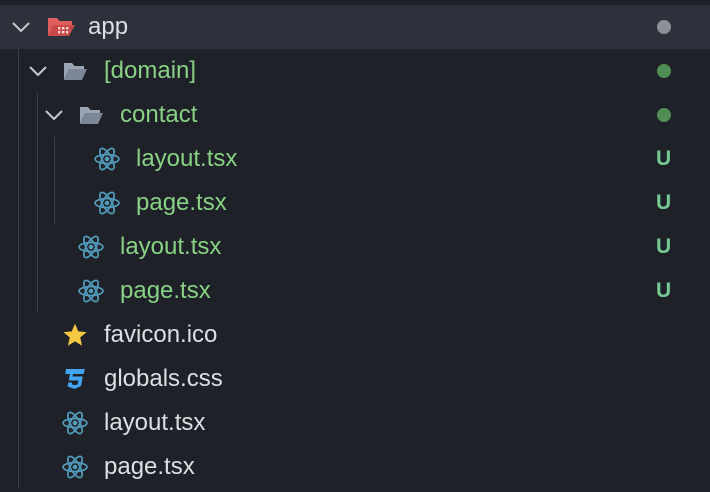 The height and width of the screenshot is (492, 710). I want to click on star-icon, so click(75, 334).